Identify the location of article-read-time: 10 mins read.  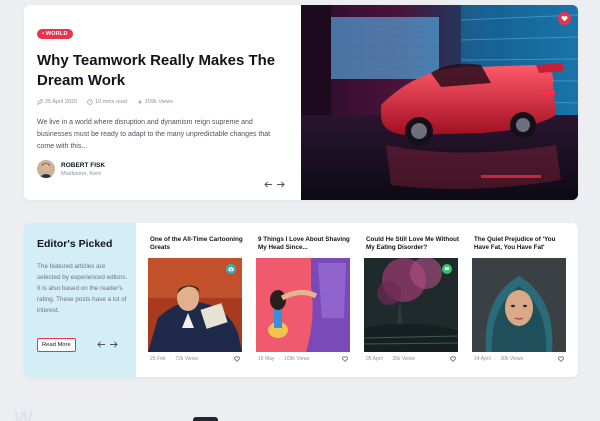
(107, 102).